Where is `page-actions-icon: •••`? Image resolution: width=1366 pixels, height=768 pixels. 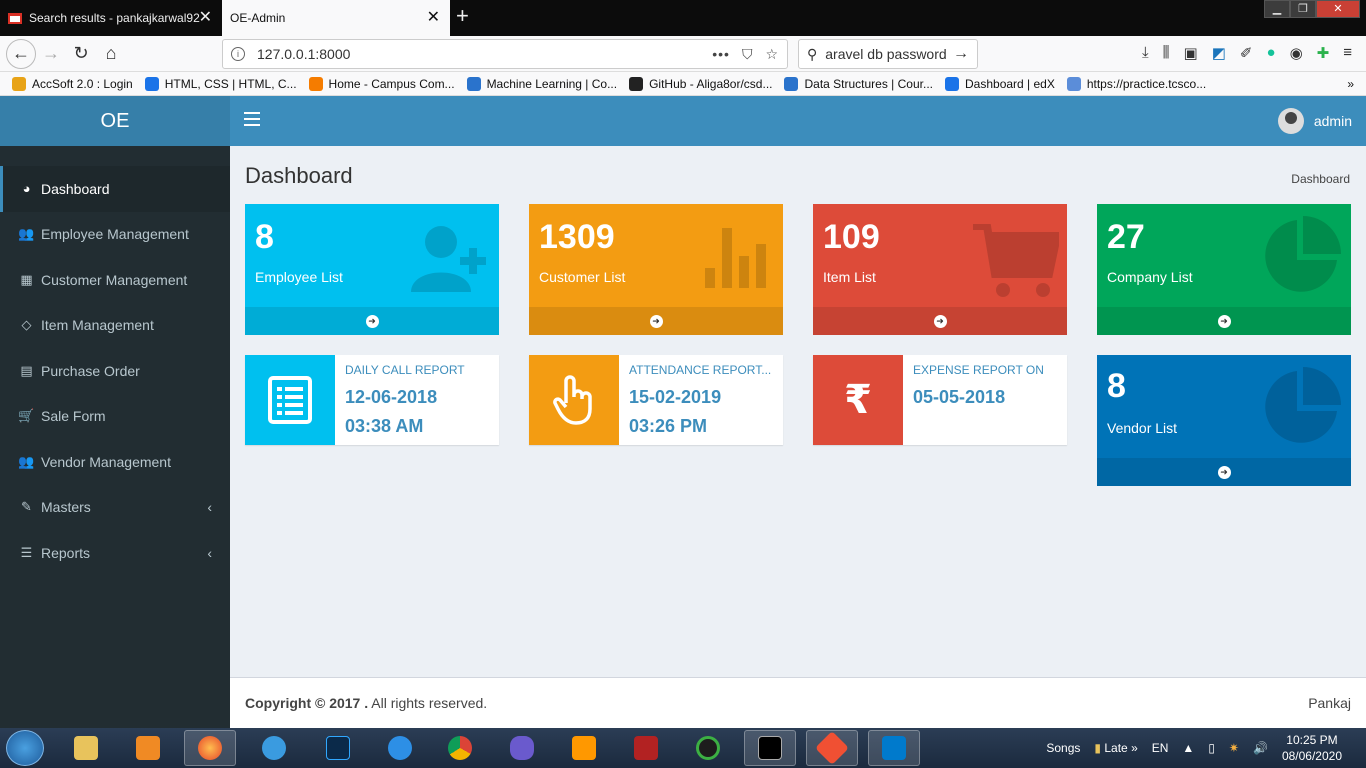
page-actions-icon: ••• is located at coordinates (721, 54).